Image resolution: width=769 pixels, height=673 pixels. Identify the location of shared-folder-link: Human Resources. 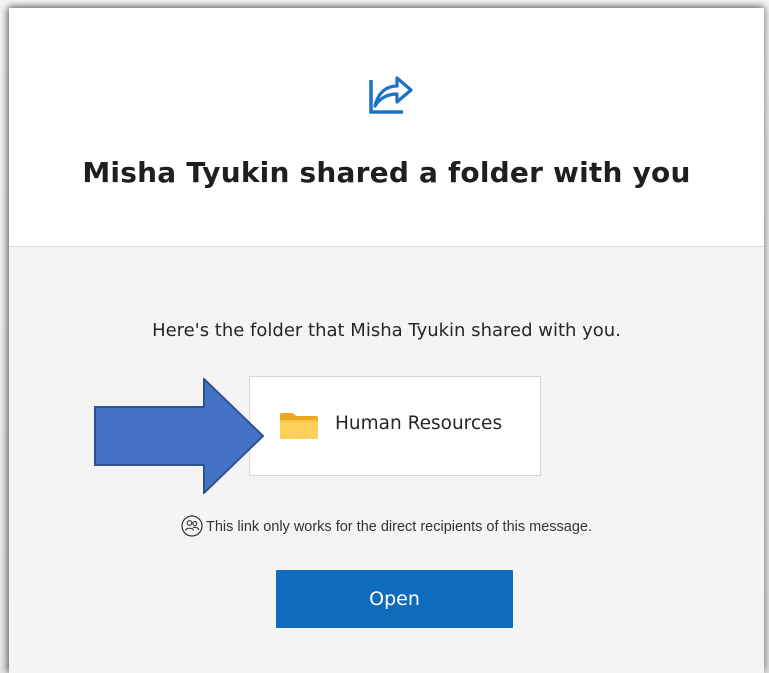
(395, 426).